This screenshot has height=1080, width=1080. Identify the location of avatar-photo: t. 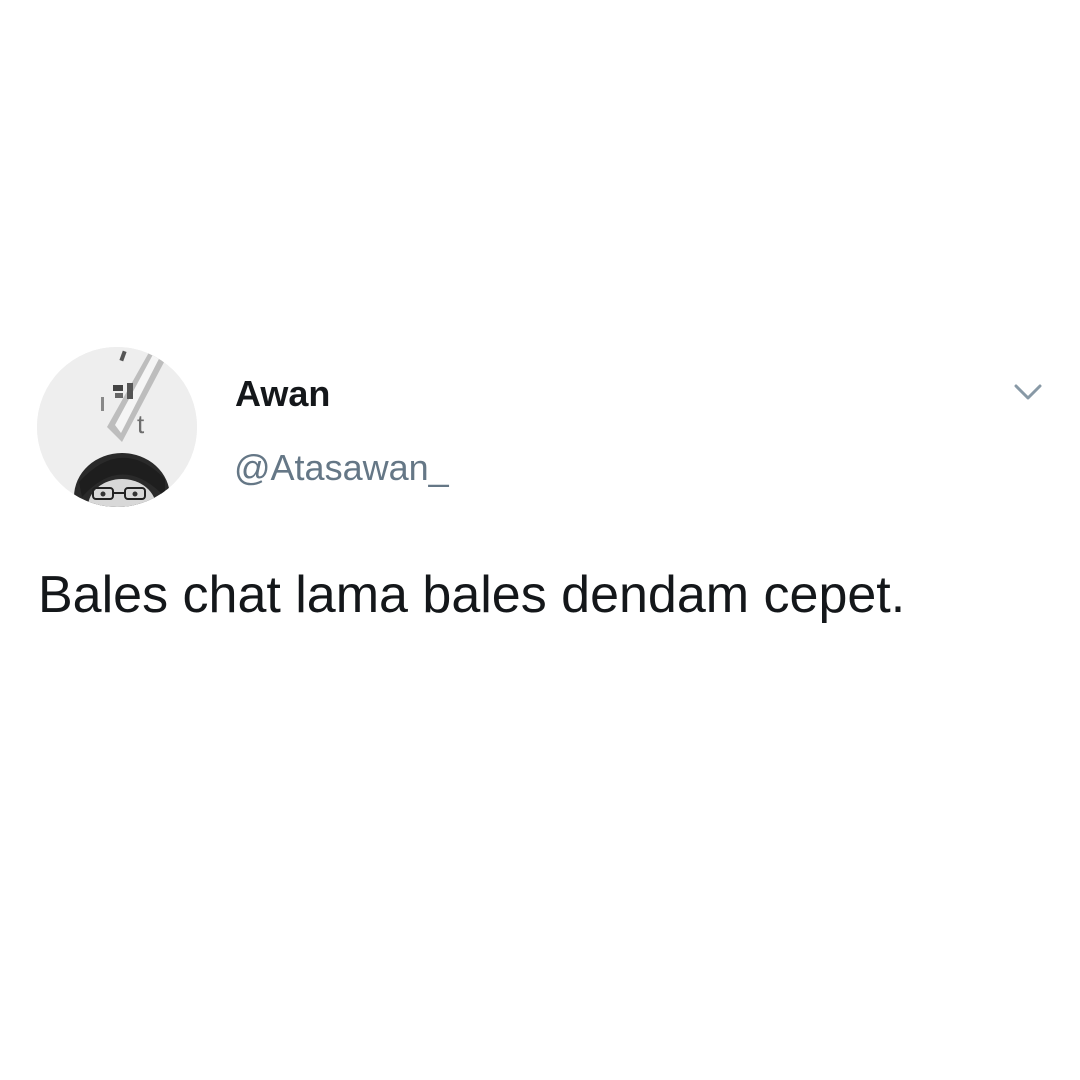
(117, 427).